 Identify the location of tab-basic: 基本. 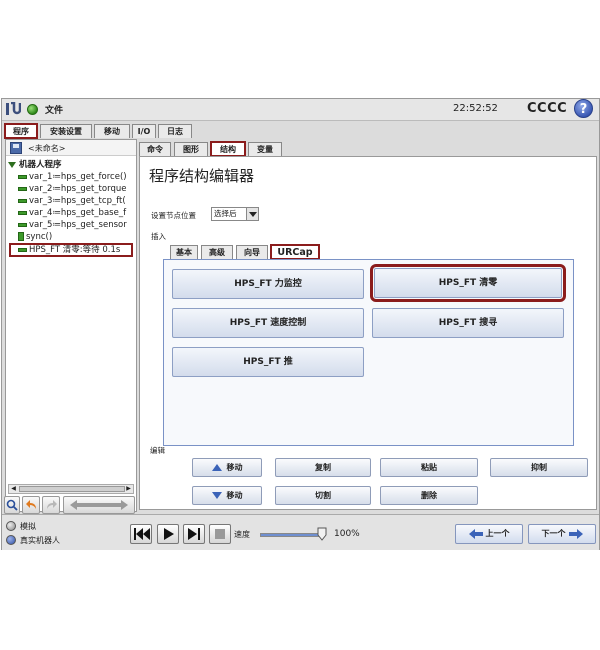
(184, 252).